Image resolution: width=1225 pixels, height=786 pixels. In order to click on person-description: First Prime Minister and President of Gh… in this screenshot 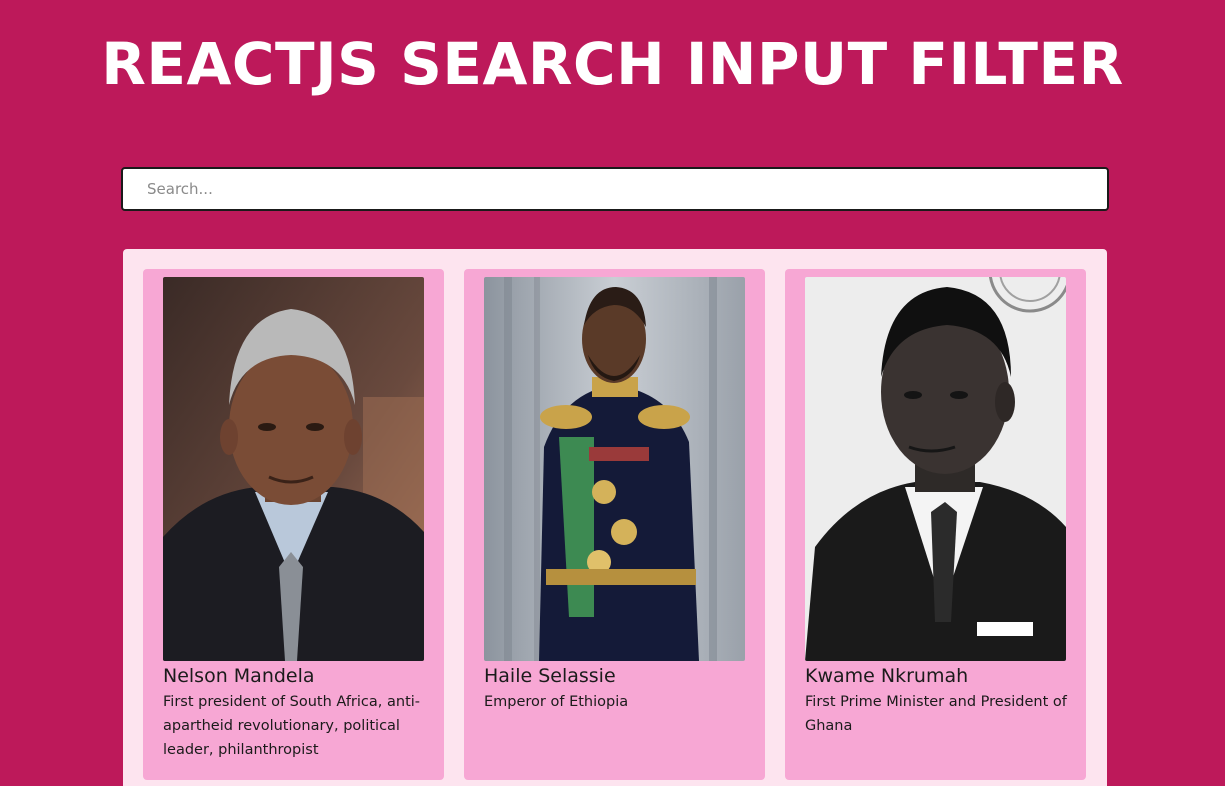, I will do `click(936, 714)`.